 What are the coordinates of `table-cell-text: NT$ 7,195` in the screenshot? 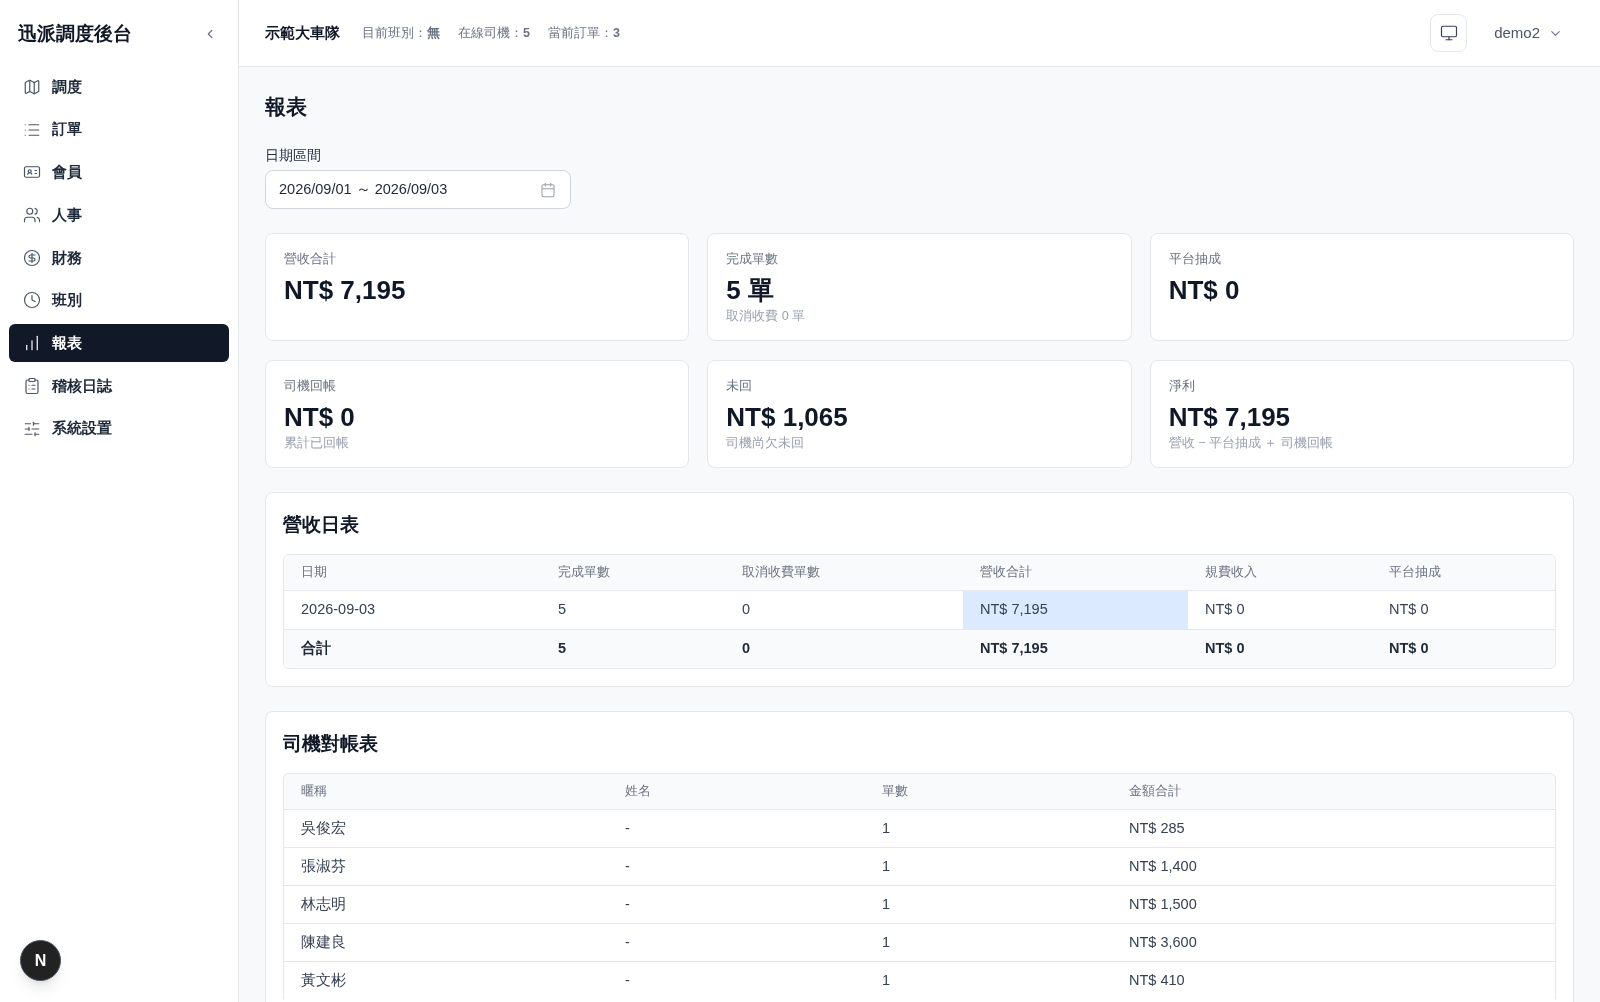 It's located at (1014, 649).